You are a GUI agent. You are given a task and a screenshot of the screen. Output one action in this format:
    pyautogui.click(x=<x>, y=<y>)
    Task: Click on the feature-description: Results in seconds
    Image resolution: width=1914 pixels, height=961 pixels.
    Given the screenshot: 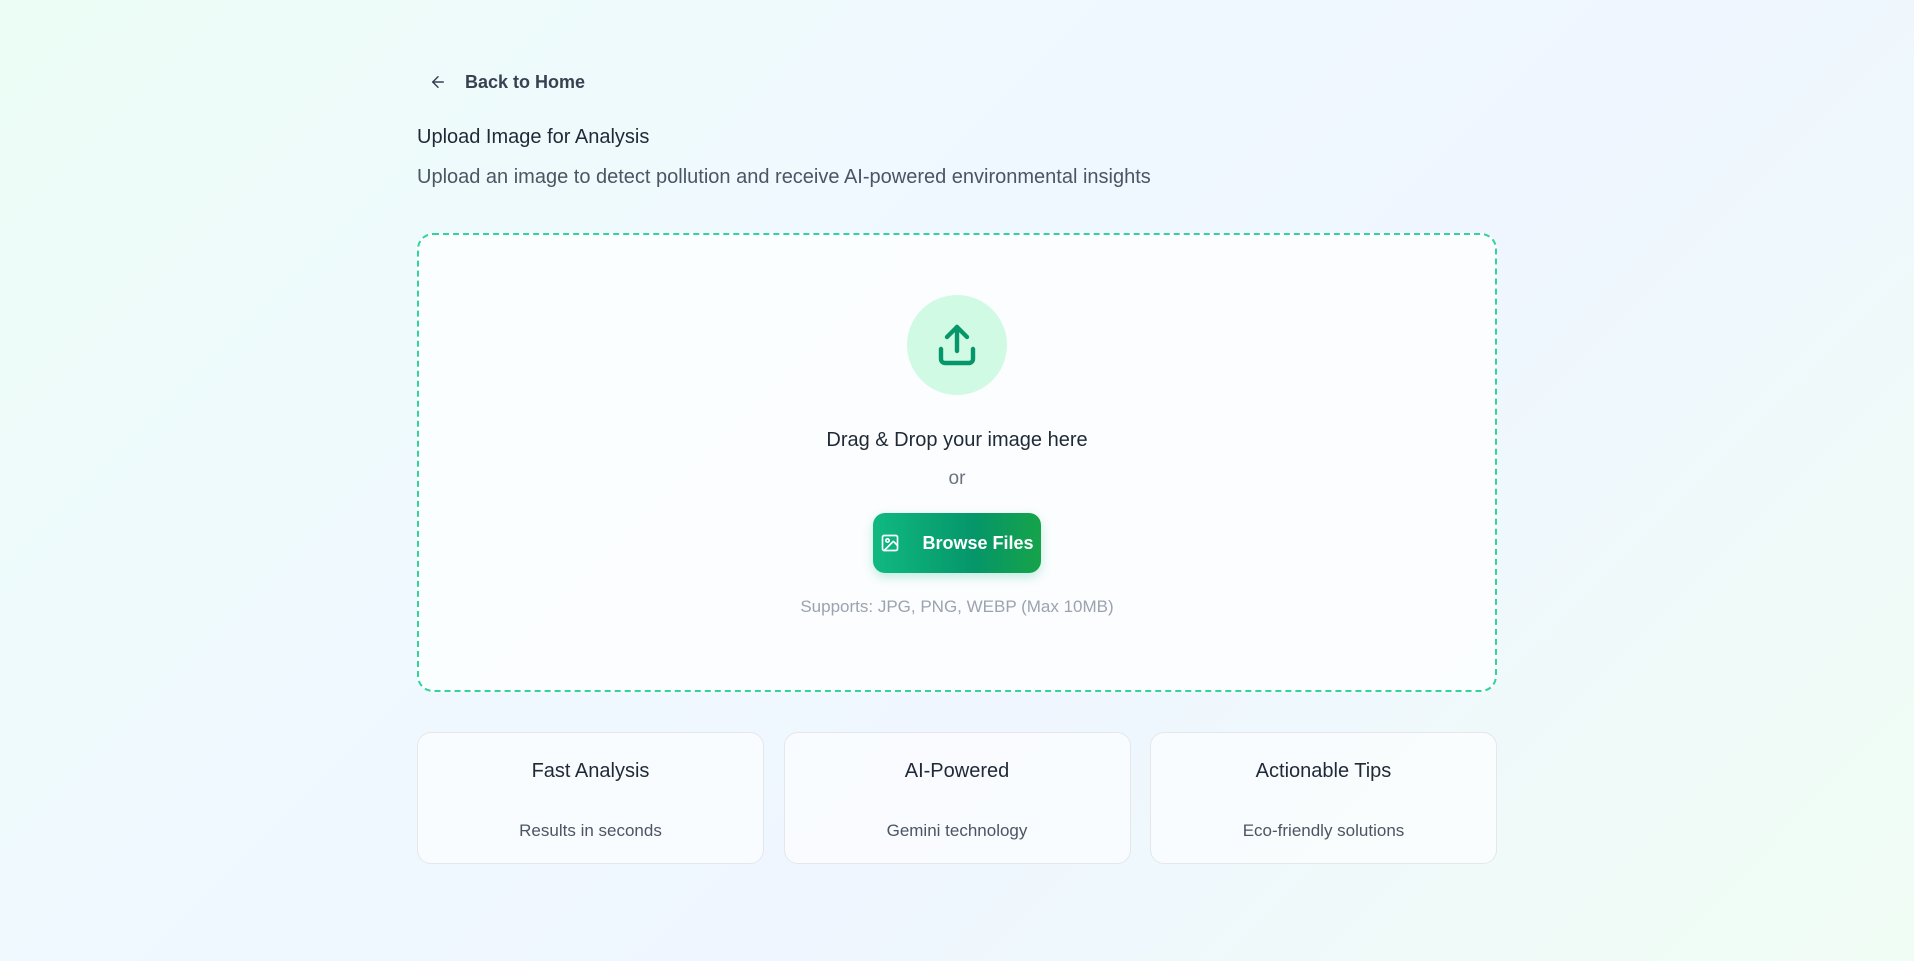 What is the action you would take?
    pyautogui.click(x=590, y=830)
    